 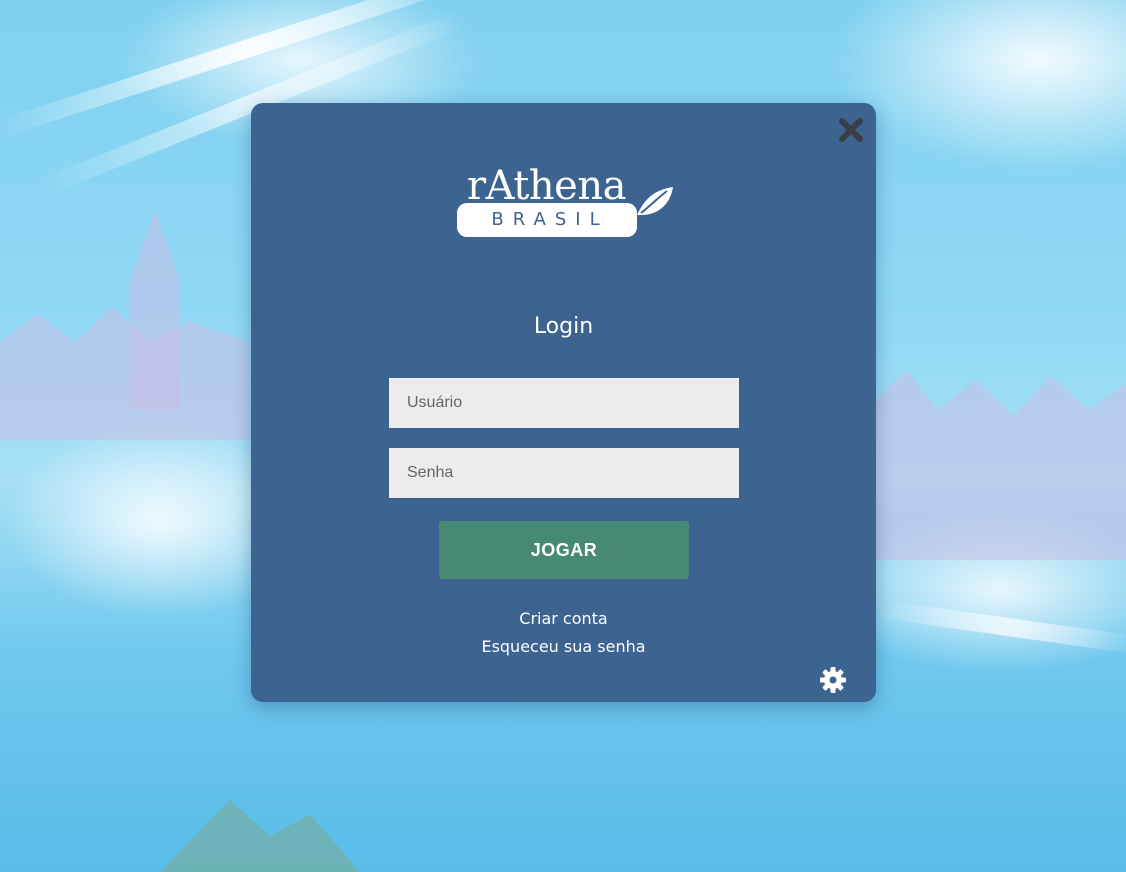 What do you see at coordinates (566, 201) in the screenshot?
I see `brand-logo: rAthena BRASIL` at bounding box center [566, 201].